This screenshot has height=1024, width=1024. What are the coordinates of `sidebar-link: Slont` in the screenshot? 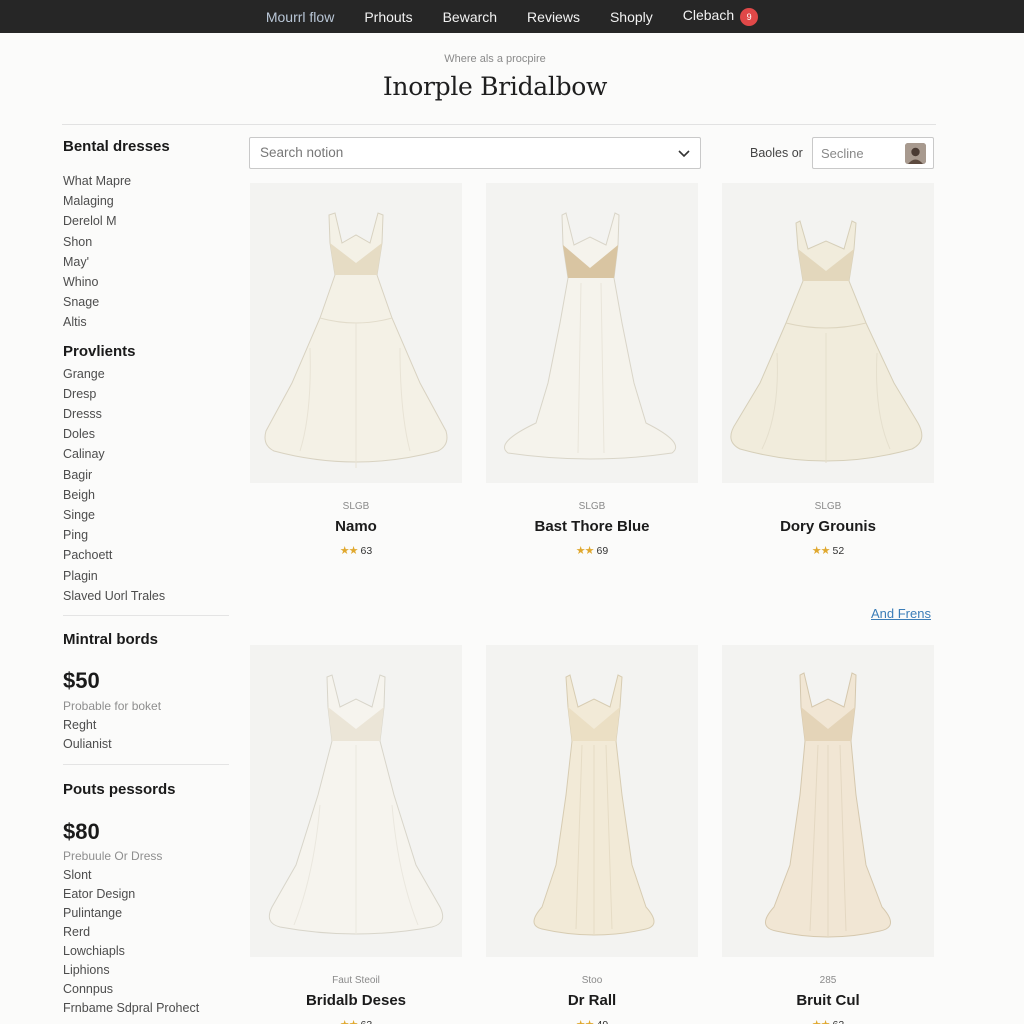 It's located at (147, 875).